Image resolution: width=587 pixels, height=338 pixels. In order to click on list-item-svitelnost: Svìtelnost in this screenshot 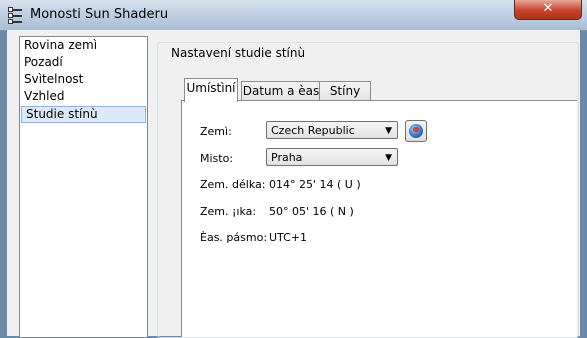, I will do `click(83, 79)`.